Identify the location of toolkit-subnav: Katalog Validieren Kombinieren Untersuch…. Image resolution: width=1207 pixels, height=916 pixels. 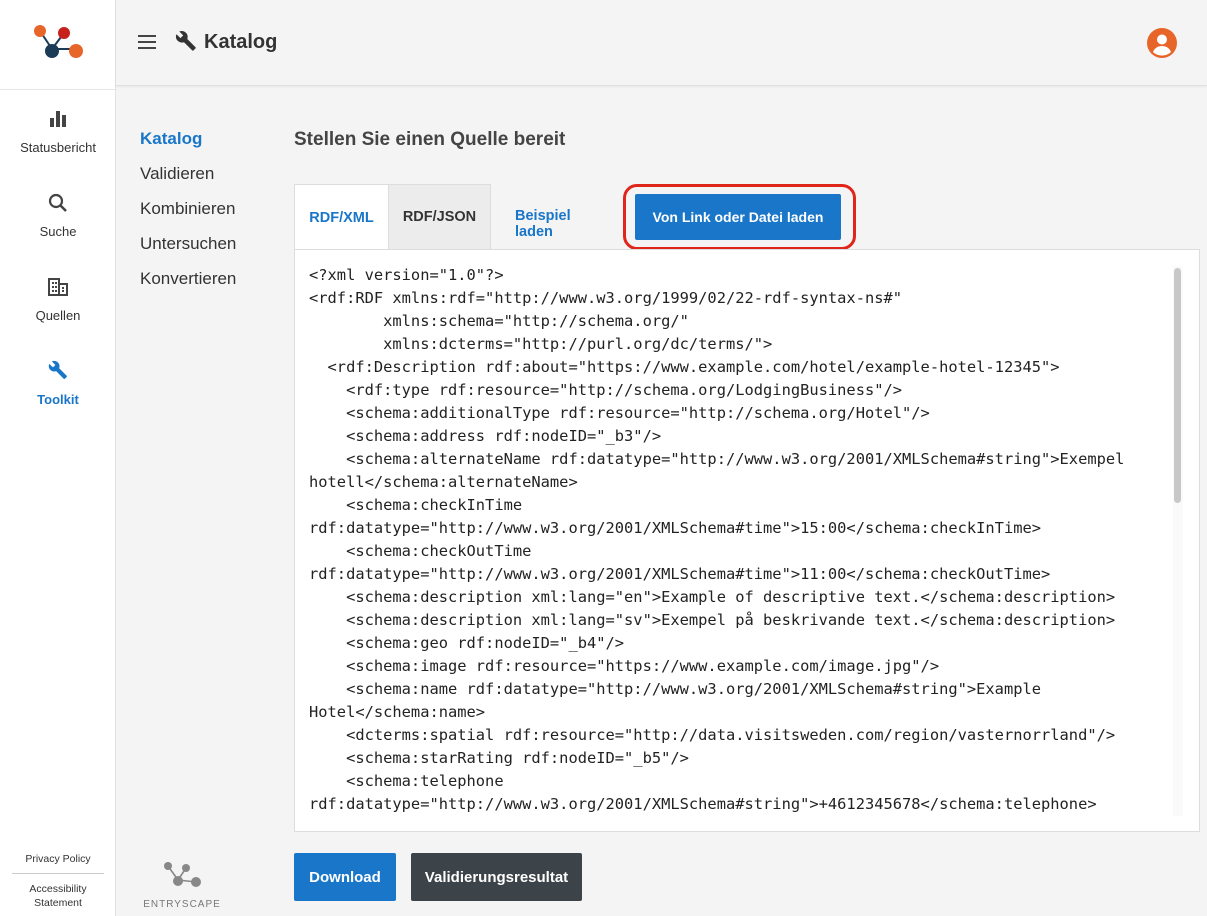
(188, 215).